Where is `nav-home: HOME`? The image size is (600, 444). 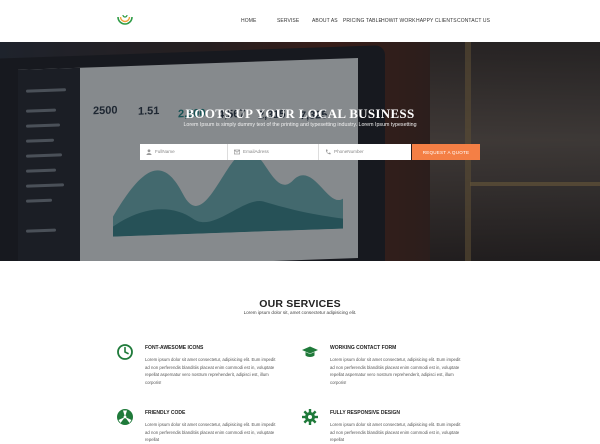 nav-home: HOME is located at coordinates (248, 21).